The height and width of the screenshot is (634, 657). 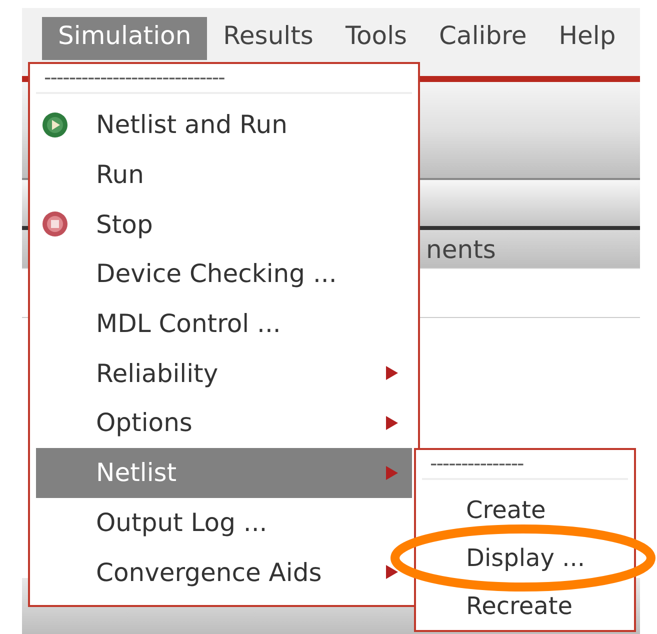 I want to click on column-header-text: nents, so click(x=461, y=249).